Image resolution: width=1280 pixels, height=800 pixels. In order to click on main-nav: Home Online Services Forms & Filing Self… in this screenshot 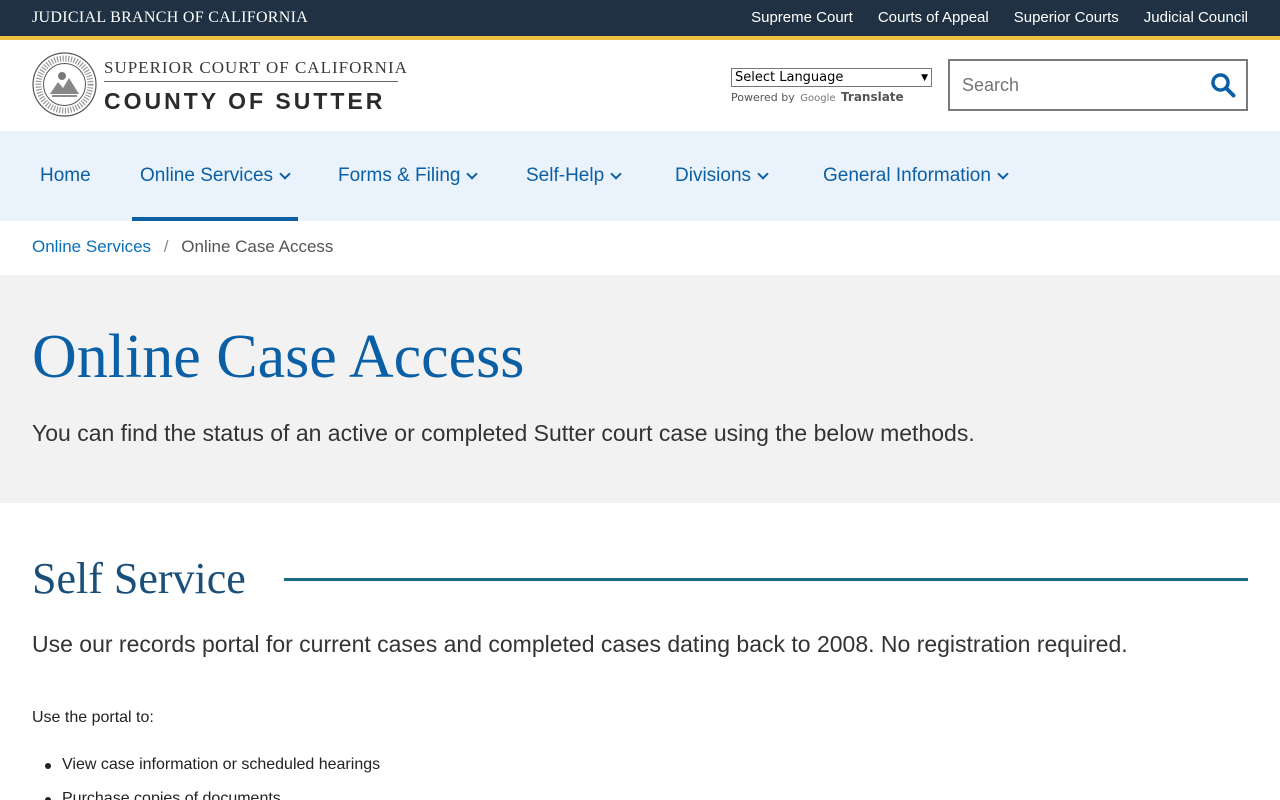, I will do `click(640, 176)`.